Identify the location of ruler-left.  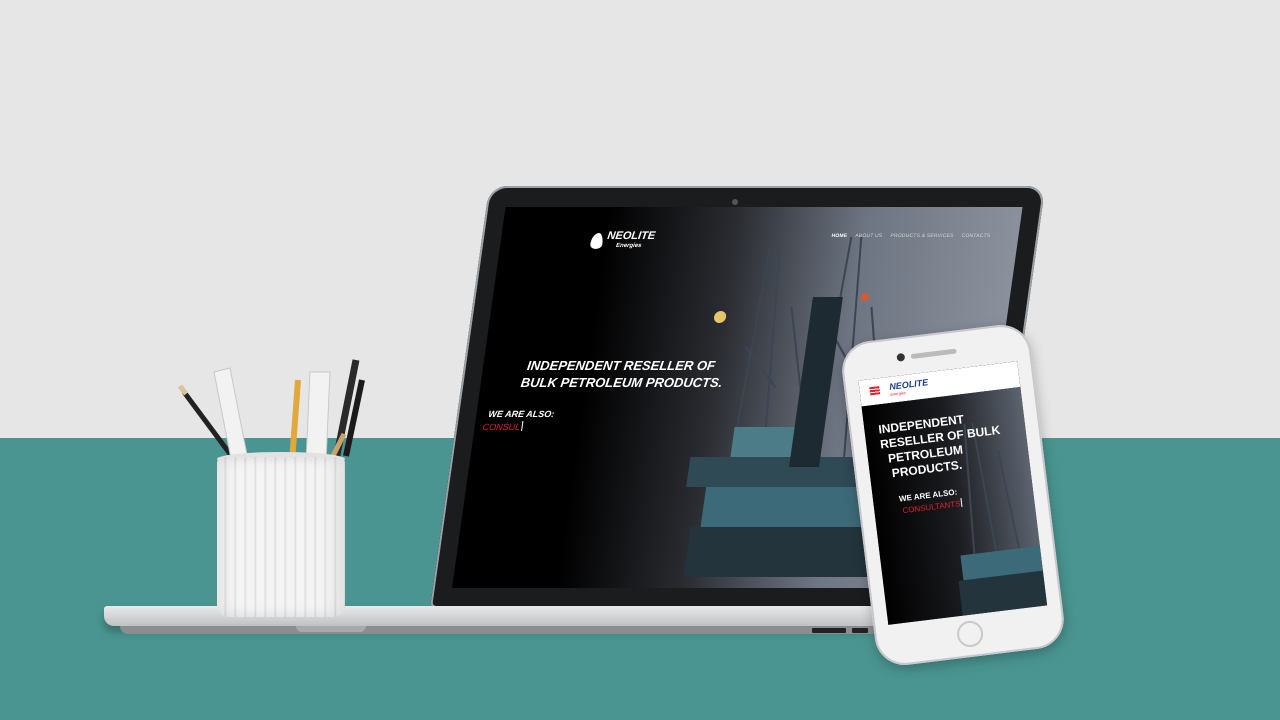
(231, 416).